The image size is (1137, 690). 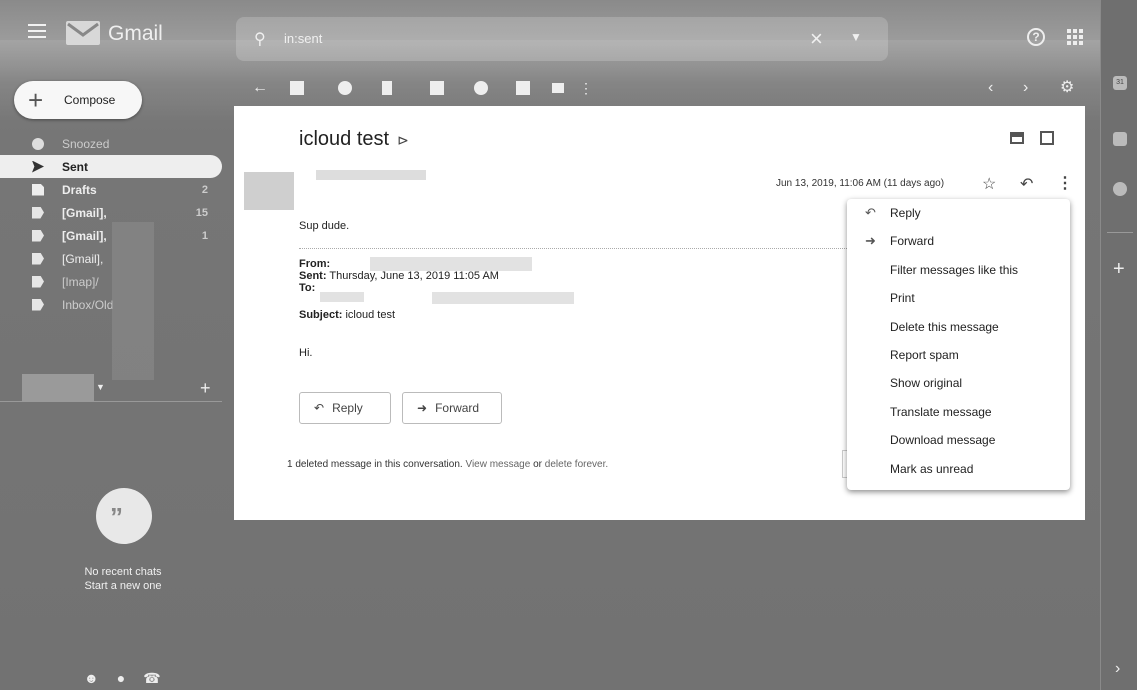 What do you see at coordinates (38, 143) in the screenshot?
I see `clock-icon` at bounding box center [38, 143].